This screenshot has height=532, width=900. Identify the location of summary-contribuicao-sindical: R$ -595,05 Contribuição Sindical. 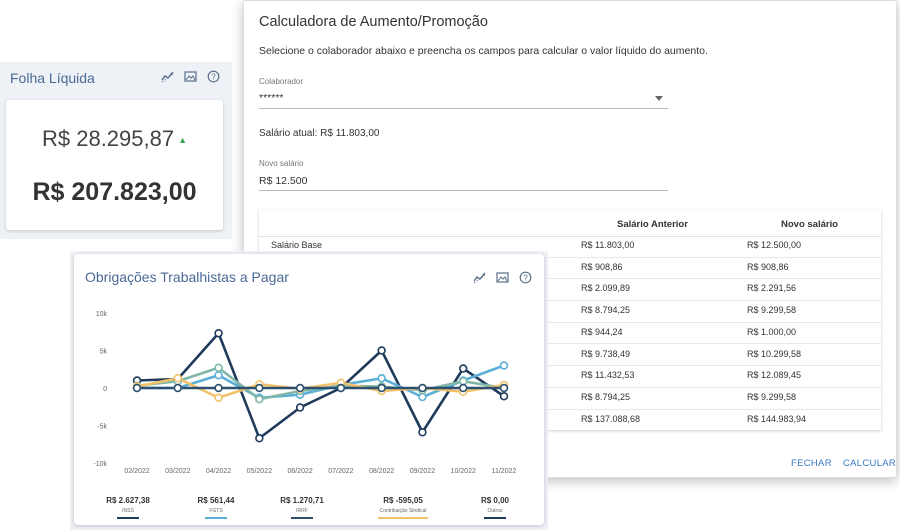
(403, 507).